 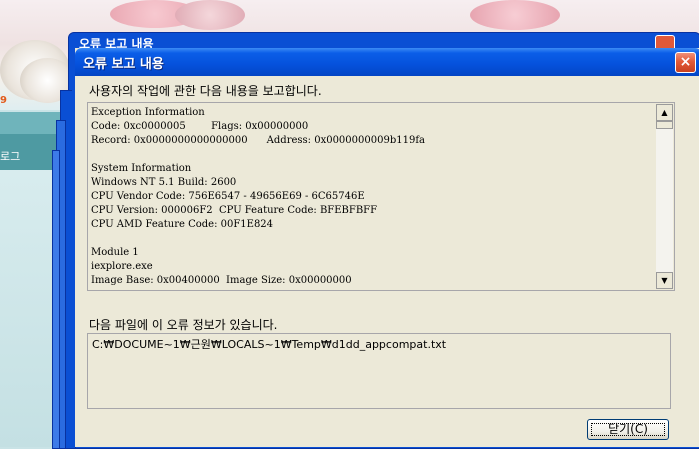 What do you see at coordinates (664, 112) in the screenshot?
I see `scroll-up-arrow-icon: ▲` at bounding box center [664, 112].